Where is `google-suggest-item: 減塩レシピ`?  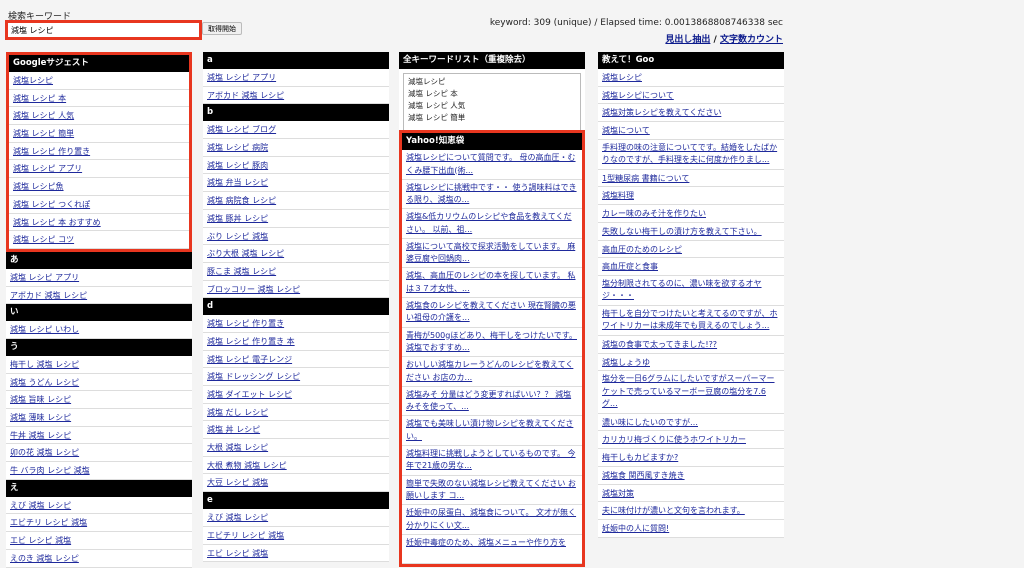
google-suggest-item: 減塩レシピ is located at coordinates (99, 81).